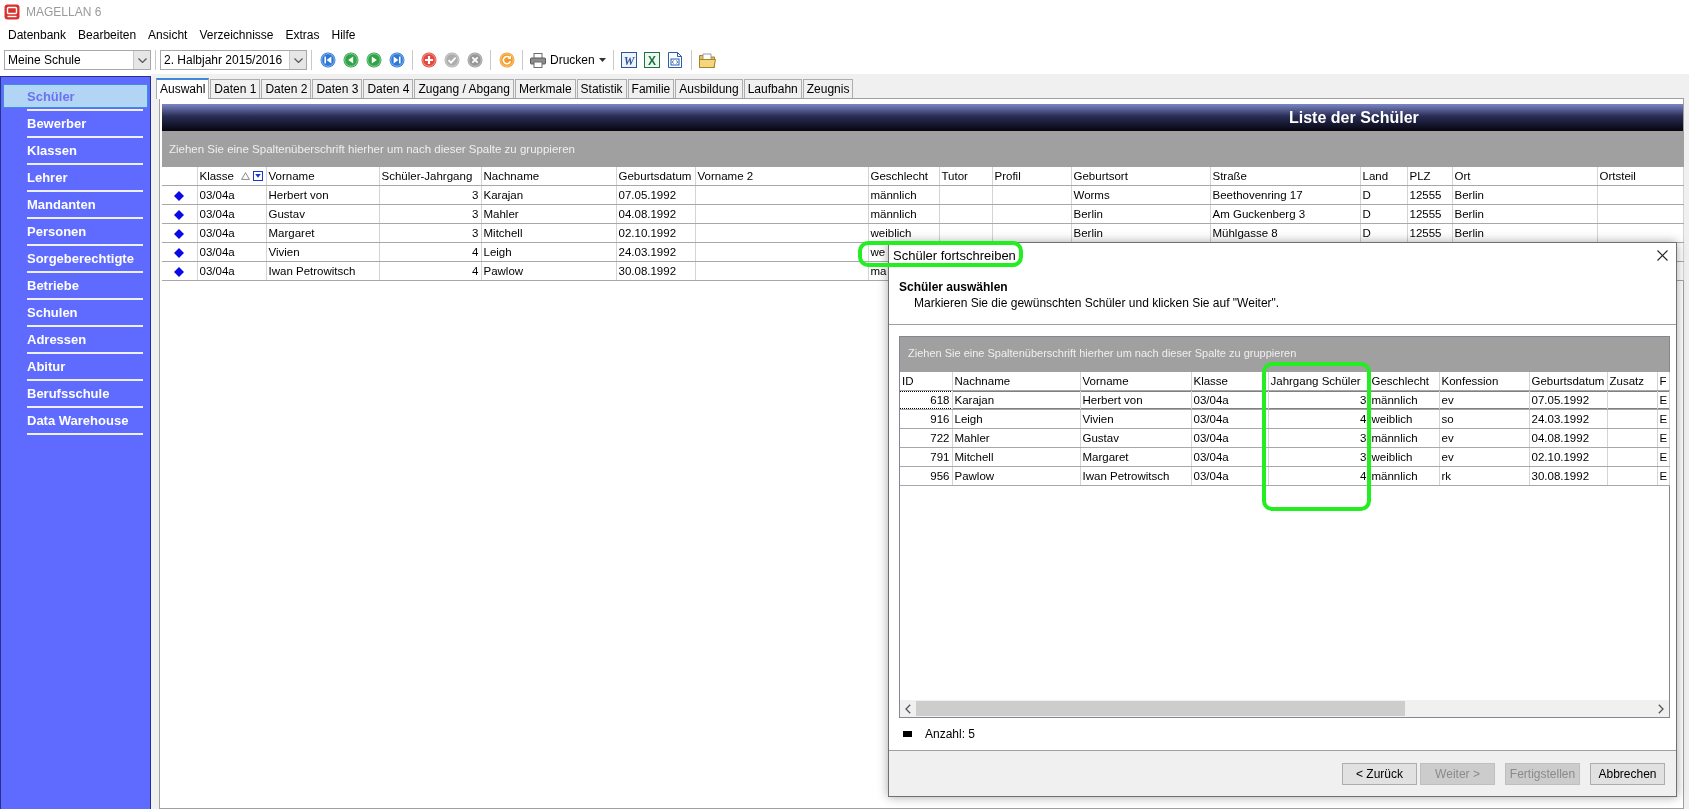 The height and width of the screenshot is (809, 1689). I want to click on filter-icon, so click(257, 176).